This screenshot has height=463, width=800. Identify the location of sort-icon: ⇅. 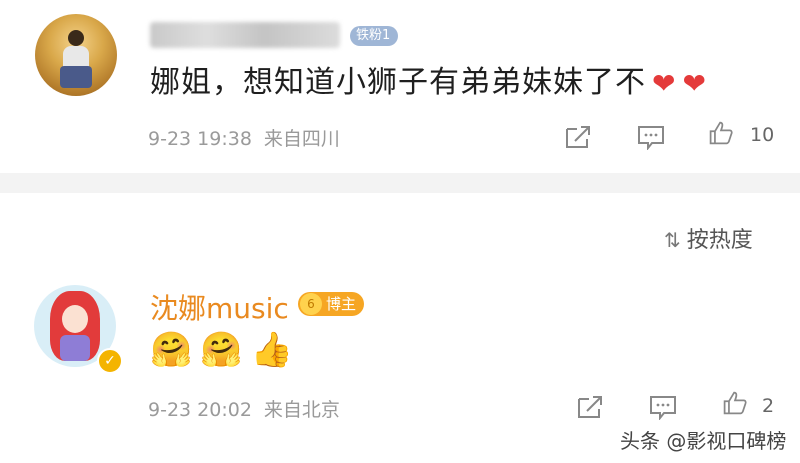
(672, 240).